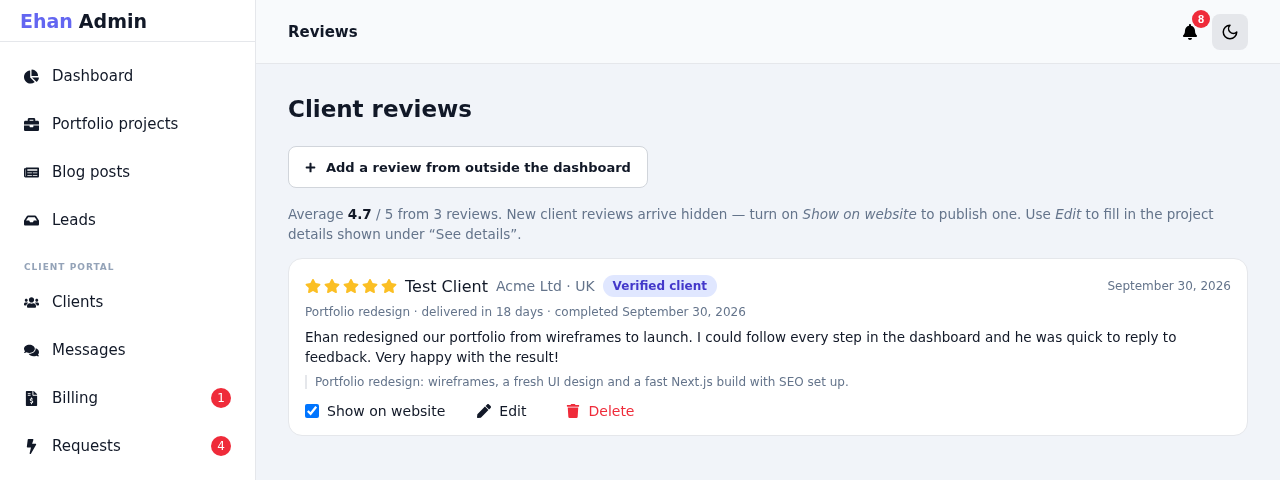  Describe the element at coordinates (127, 446) in the screenshot. I see `sidebar-item: Requests 4` at that location.